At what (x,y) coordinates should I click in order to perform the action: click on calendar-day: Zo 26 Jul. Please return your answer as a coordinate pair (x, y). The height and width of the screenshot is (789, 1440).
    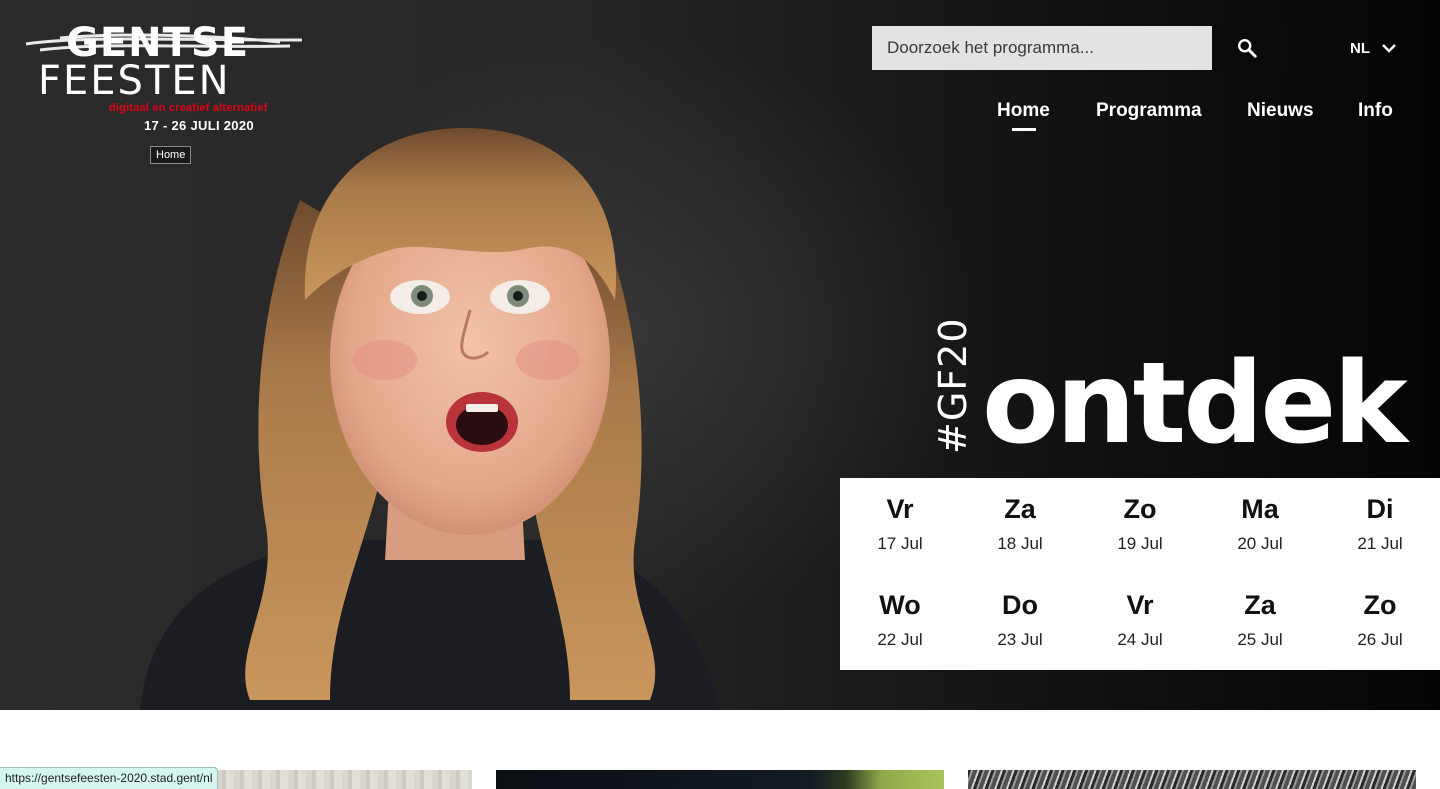
    Looking at the image, I should click on (1380, 622).